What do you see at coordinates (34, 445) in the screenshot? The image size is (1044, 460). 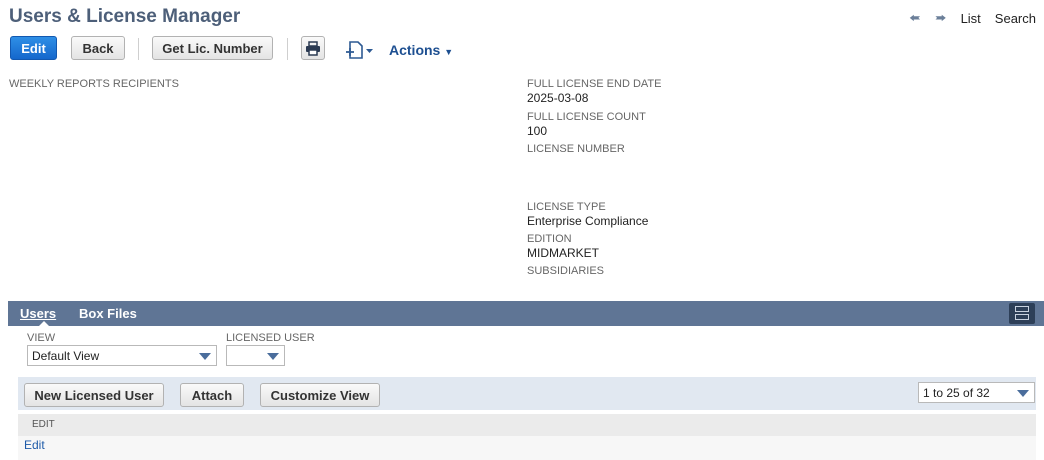 I see `row-edit-link: Edit` at bounding box center [34, 445].